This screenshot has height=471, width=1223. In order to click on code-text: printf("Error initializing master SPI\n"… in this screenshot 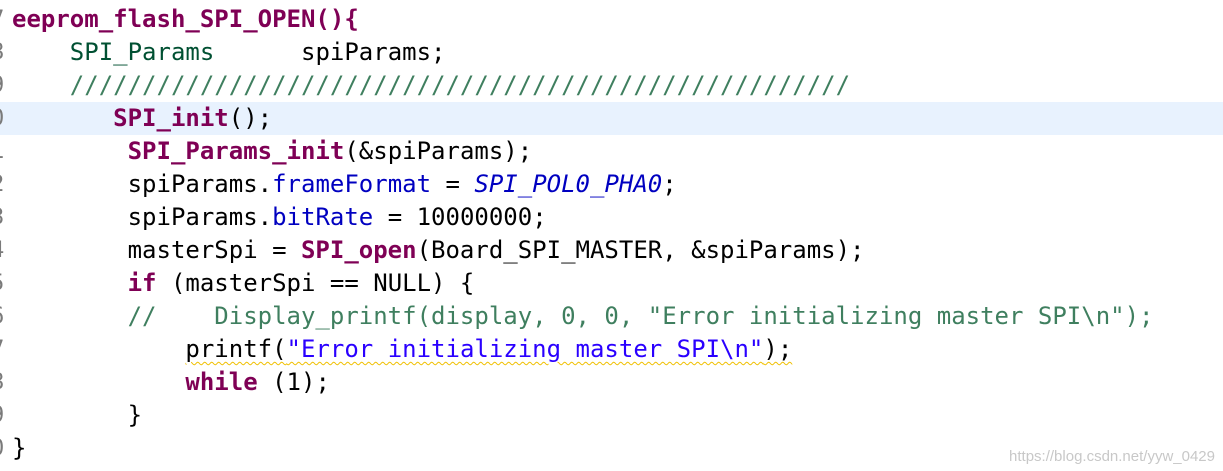, I will do `click(402, 349)`.